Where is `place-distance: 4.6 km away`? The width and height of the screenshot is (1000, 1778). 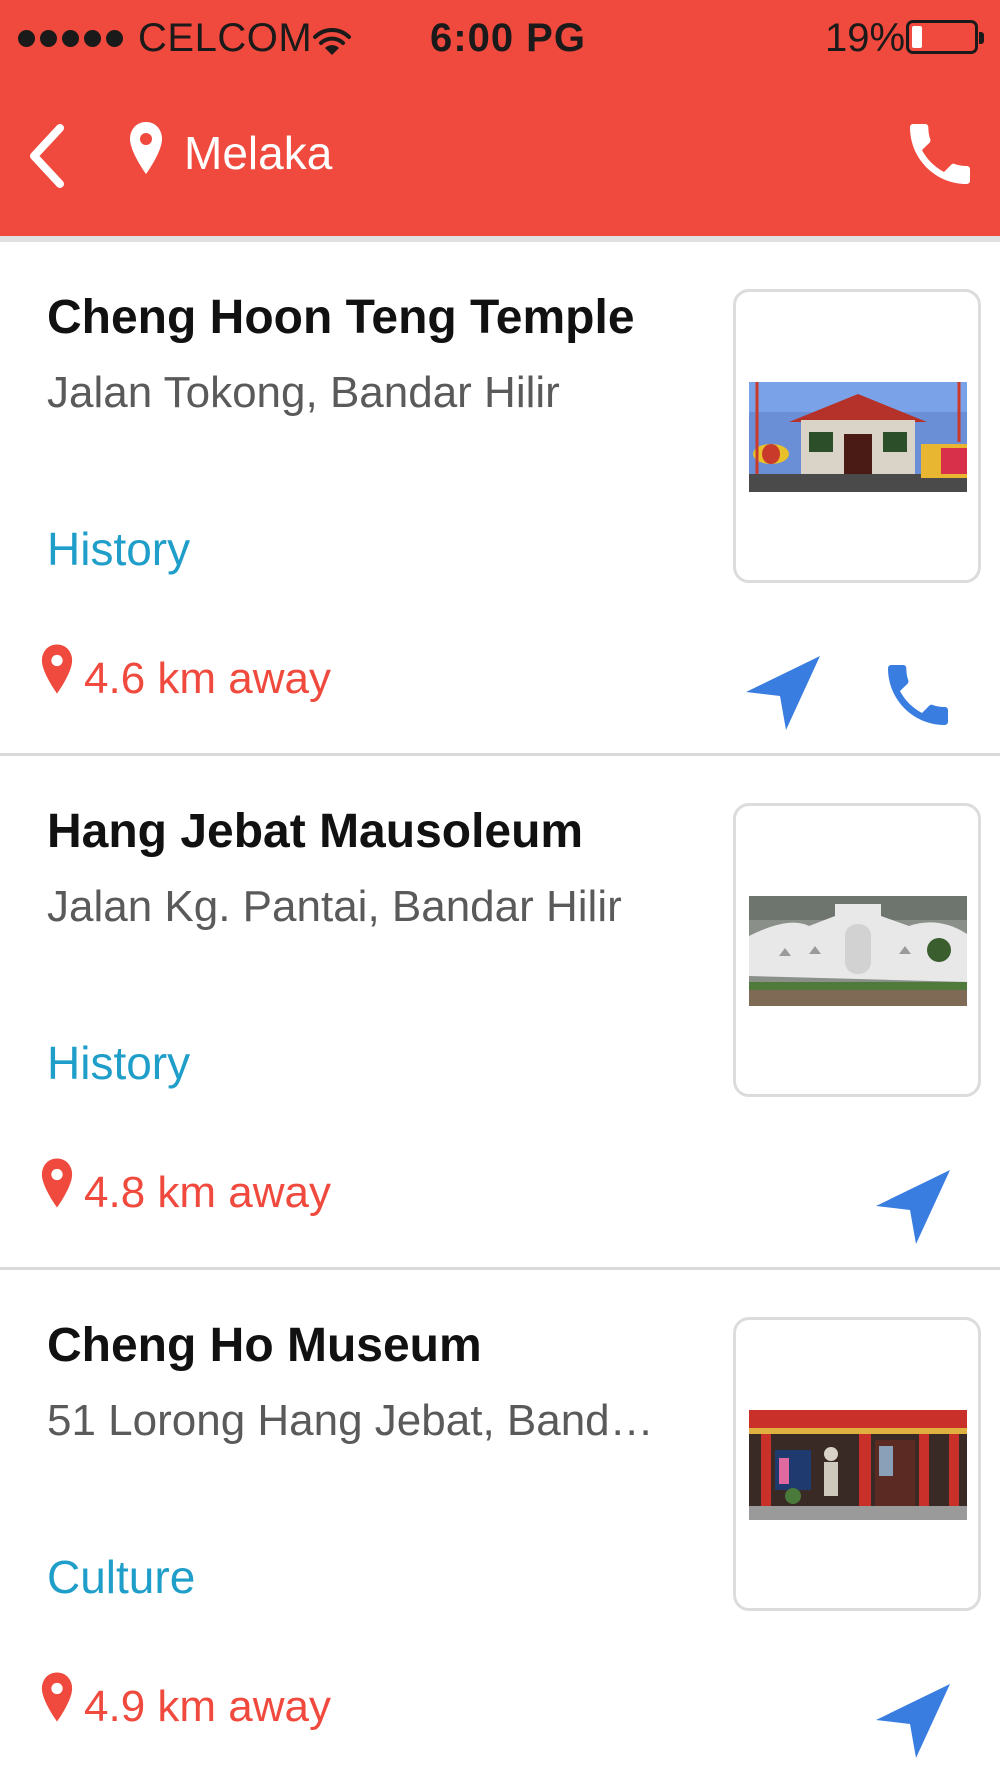
place-distance: 4.6 km away is located at coordinates (207, 678).